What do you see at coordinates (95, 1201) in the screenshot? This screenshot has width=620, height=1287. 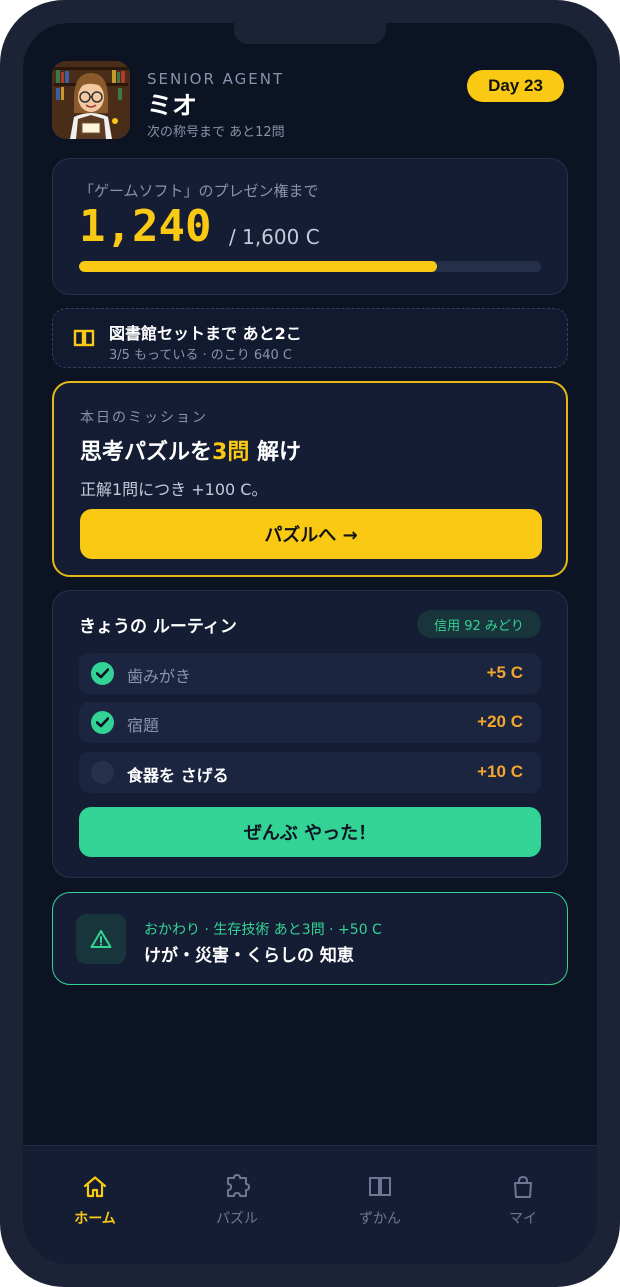 I see `tab-home: ホーム` at bounding box center [95, 1201].